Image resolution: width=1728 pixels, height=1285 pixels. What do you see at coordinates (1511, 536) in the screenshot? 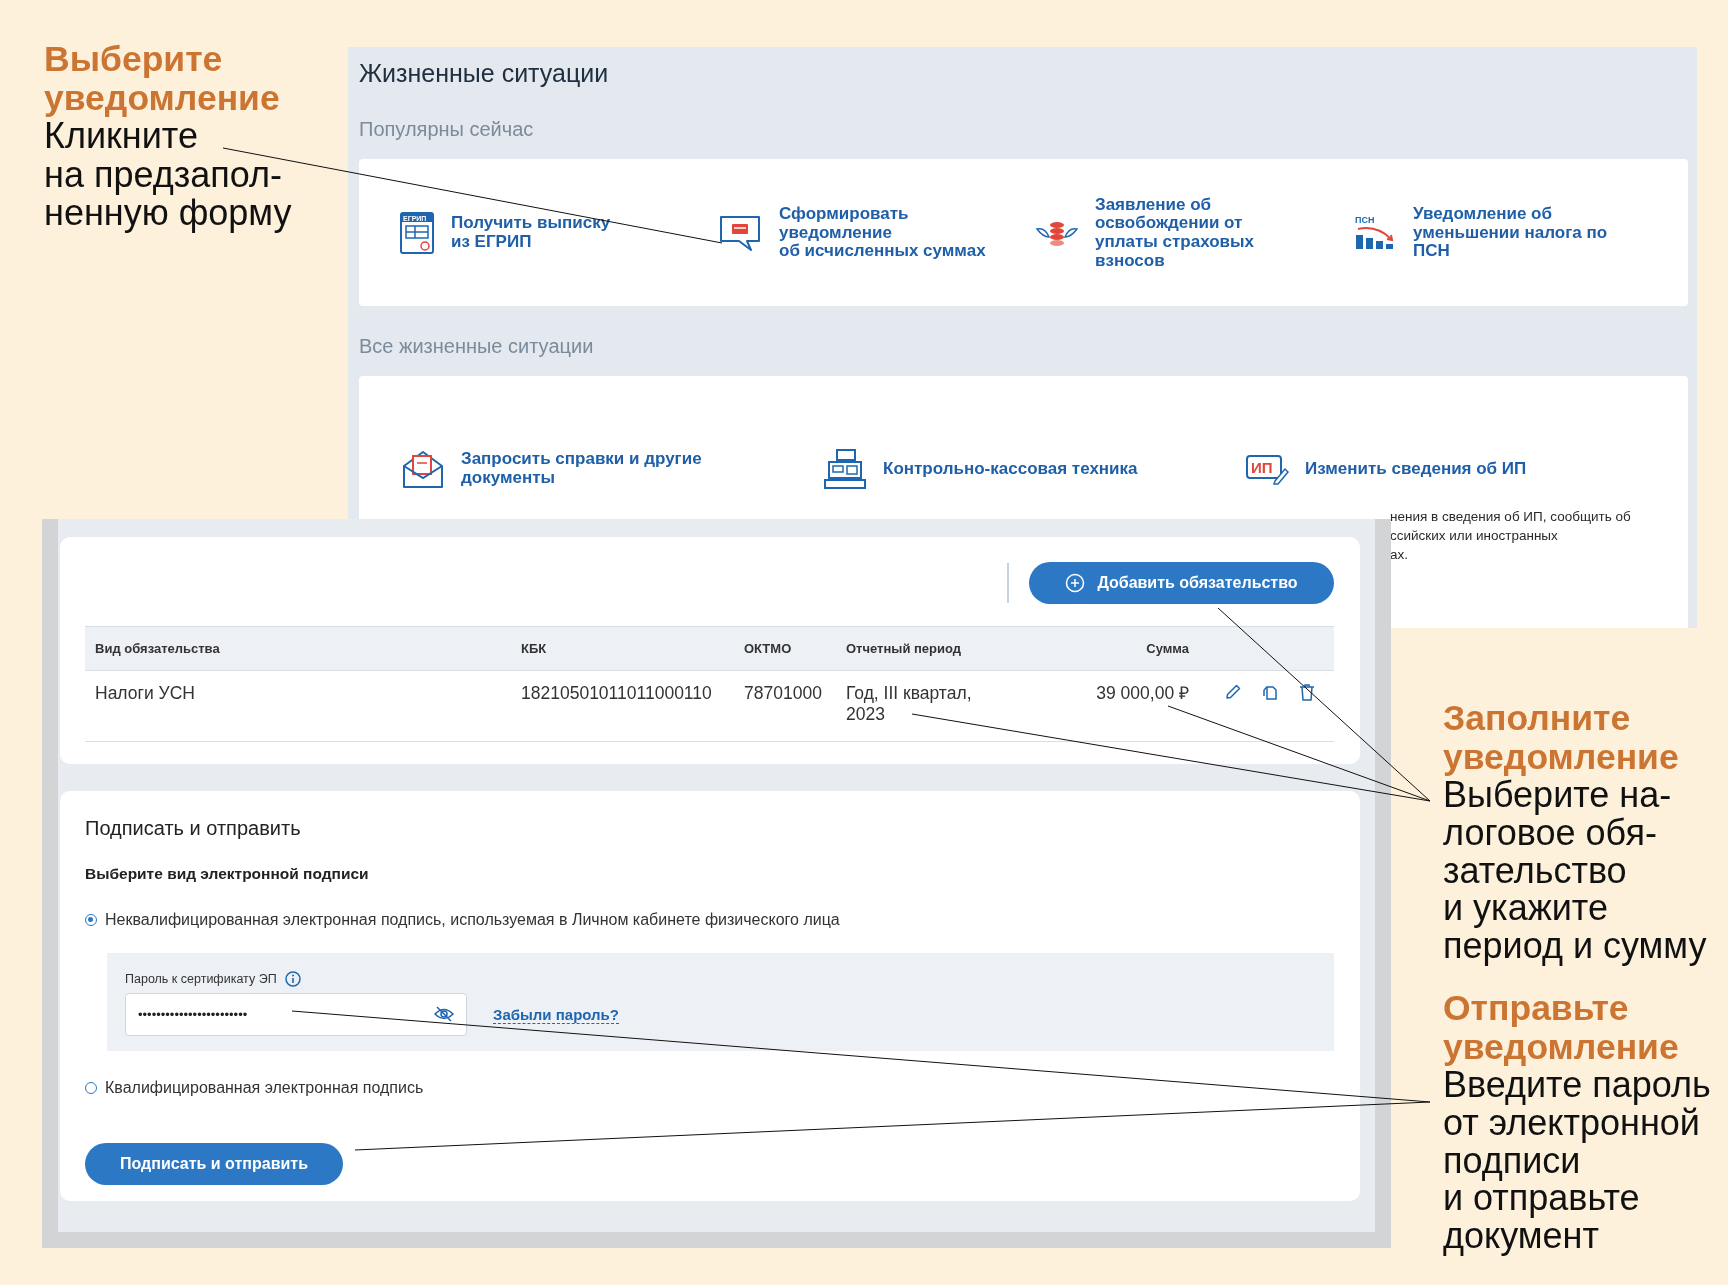
I see `situation-description: нения в сведения об ИП, сообщить об ссийских или иностранных ах.` at bounding box center [1511, 536].